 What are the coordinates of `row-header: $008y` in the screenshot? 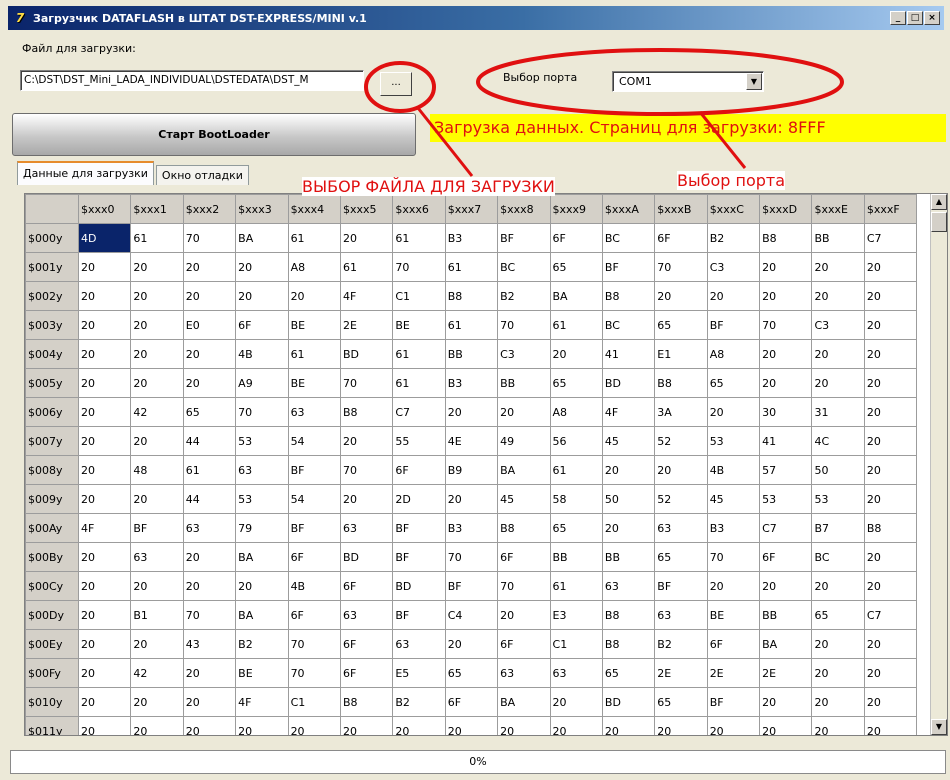 It's located at (52, 470).